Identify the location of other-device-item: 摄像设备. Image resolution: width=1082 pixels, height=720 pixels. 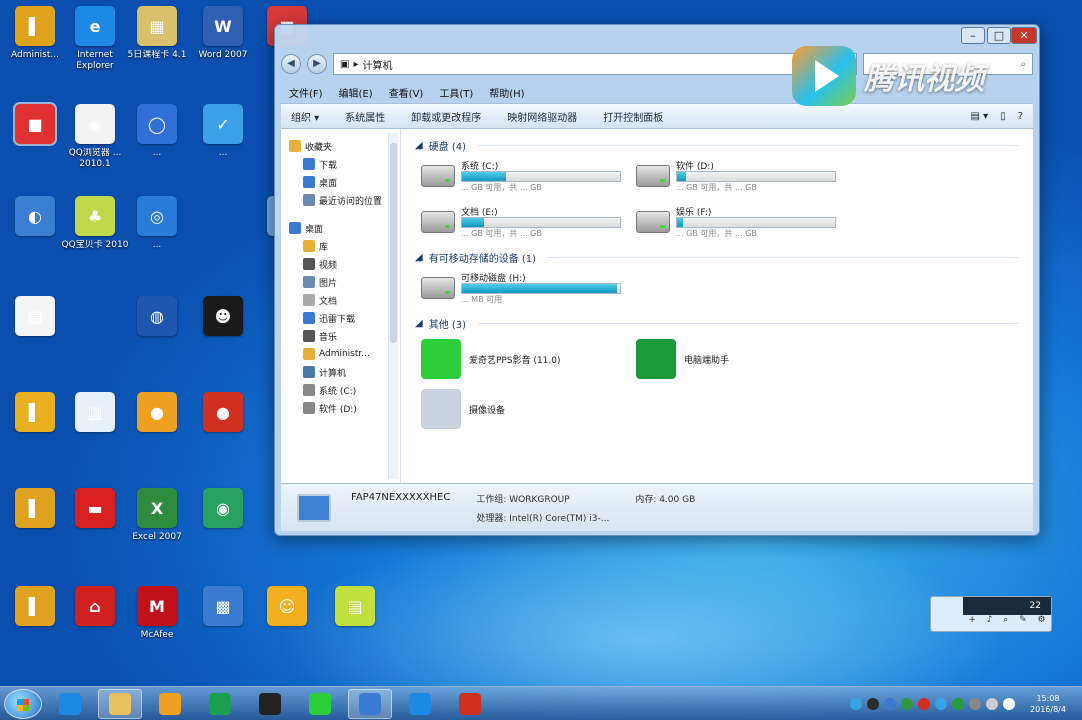
(528, 409).